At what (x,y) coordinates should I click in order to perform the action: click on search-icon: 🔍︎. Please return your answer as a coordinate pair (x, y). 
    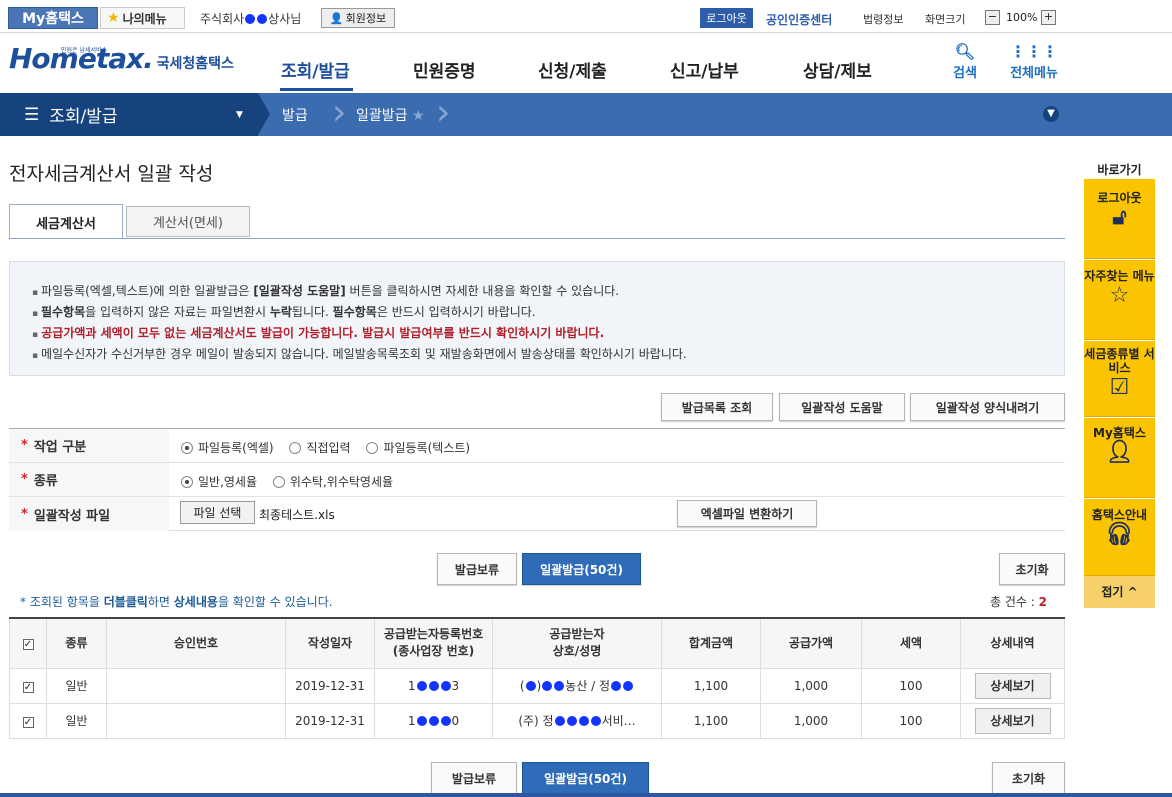
    Looking at the image, I should click on (965, 51).